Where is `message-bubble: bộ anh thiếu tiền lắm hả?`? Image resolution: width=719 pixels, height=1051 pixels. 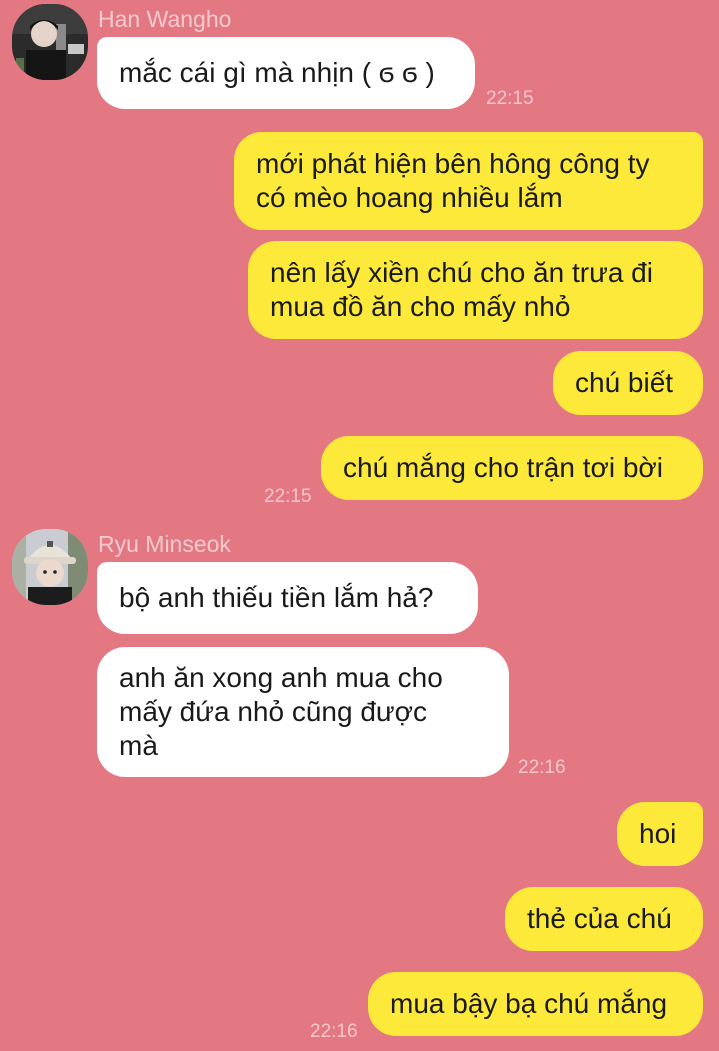 message-bubble: bộ anh thiếu tiền lắm hả? is located at coordinates (287, 598).